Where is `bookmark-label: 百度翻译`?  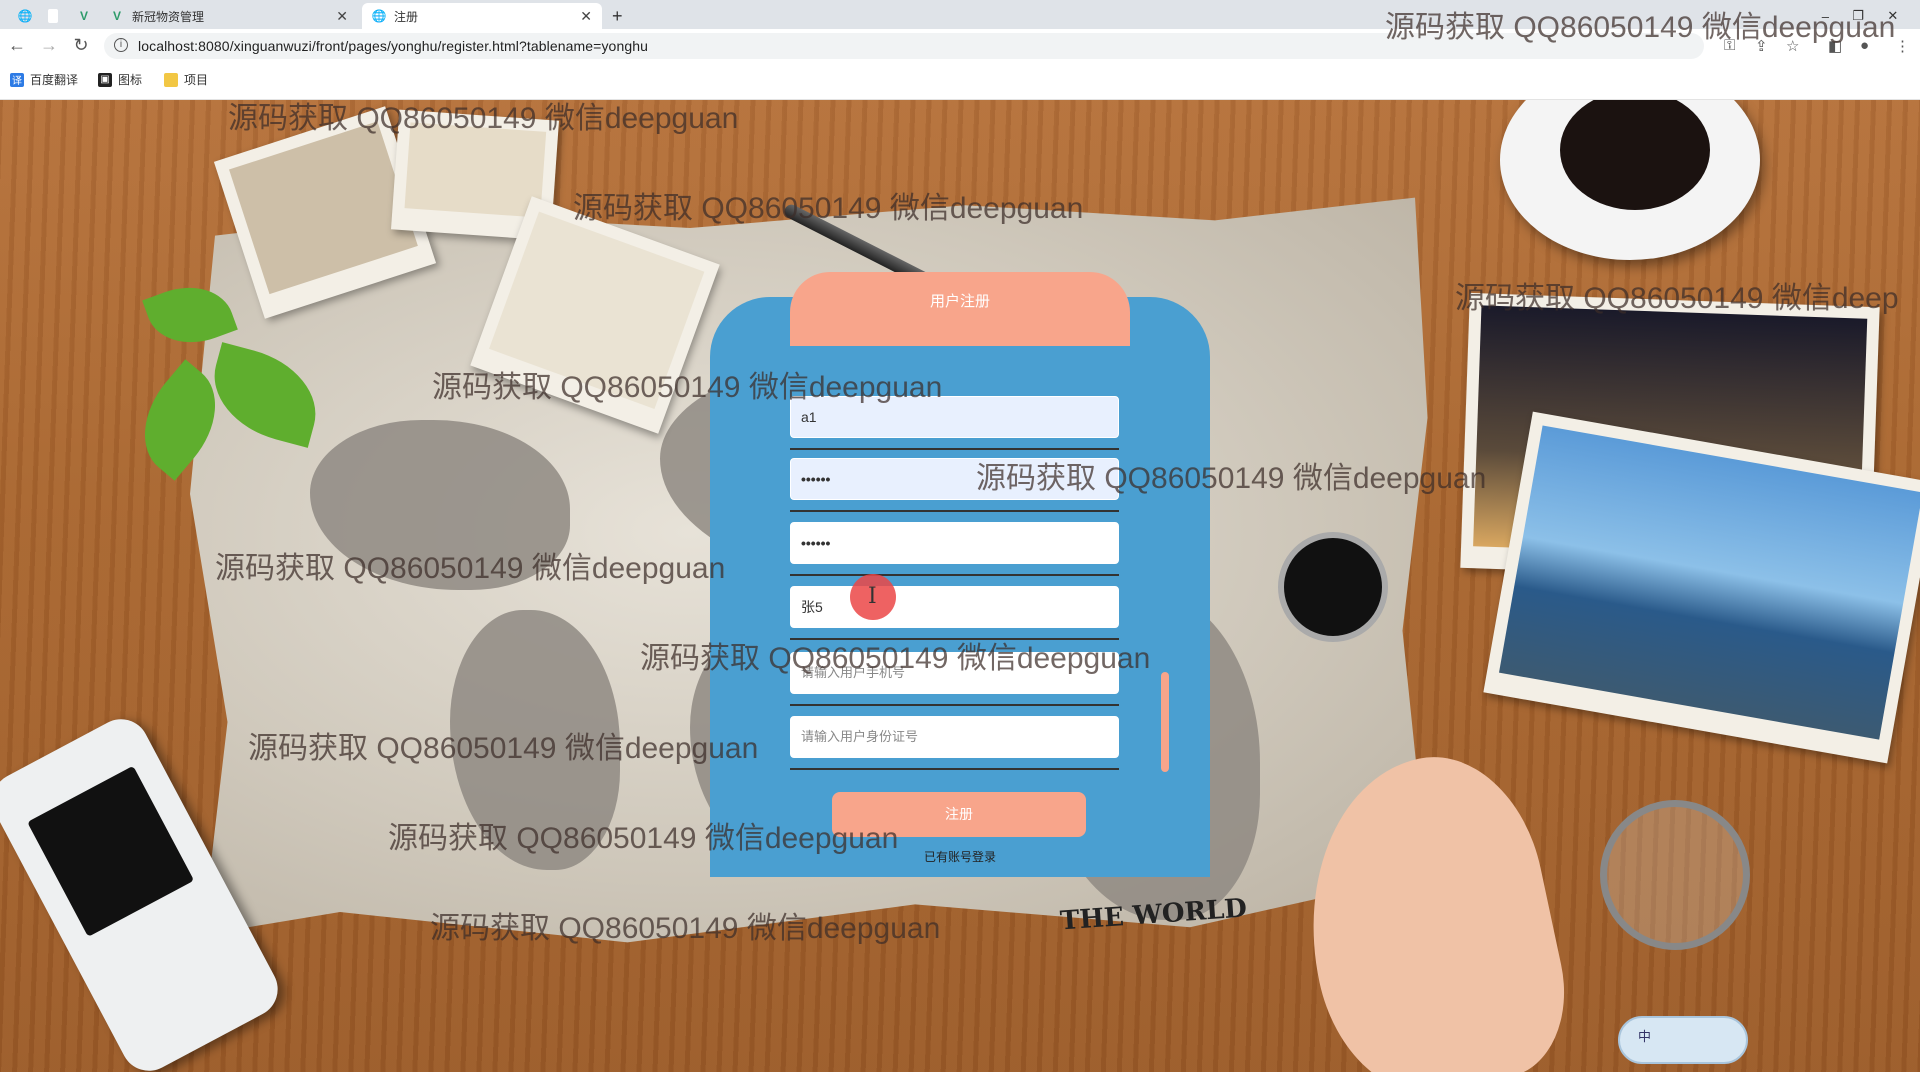 bookmark-label: 百度翻译 is located at coordinates (54, 80).